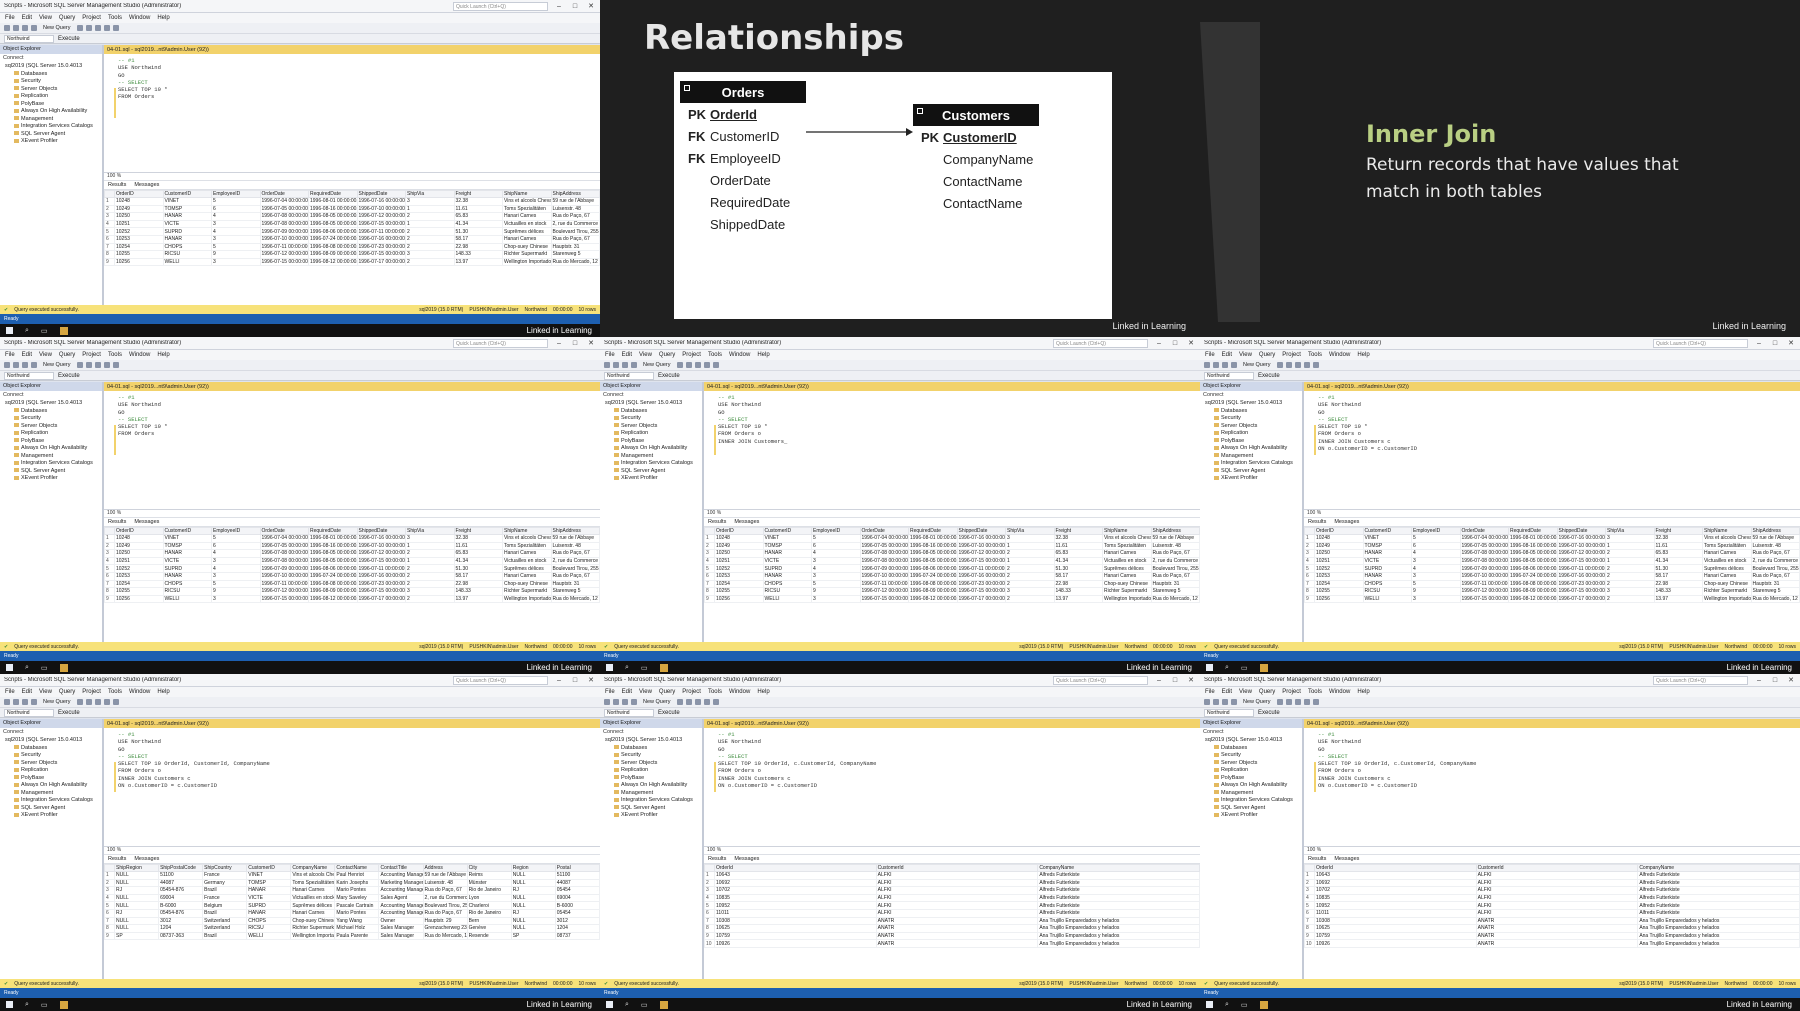 The image size is (1800, 1011). Describe the element at coordinates (1159, 680) in the screenshot. I see `minimize-icon: –` at that location.